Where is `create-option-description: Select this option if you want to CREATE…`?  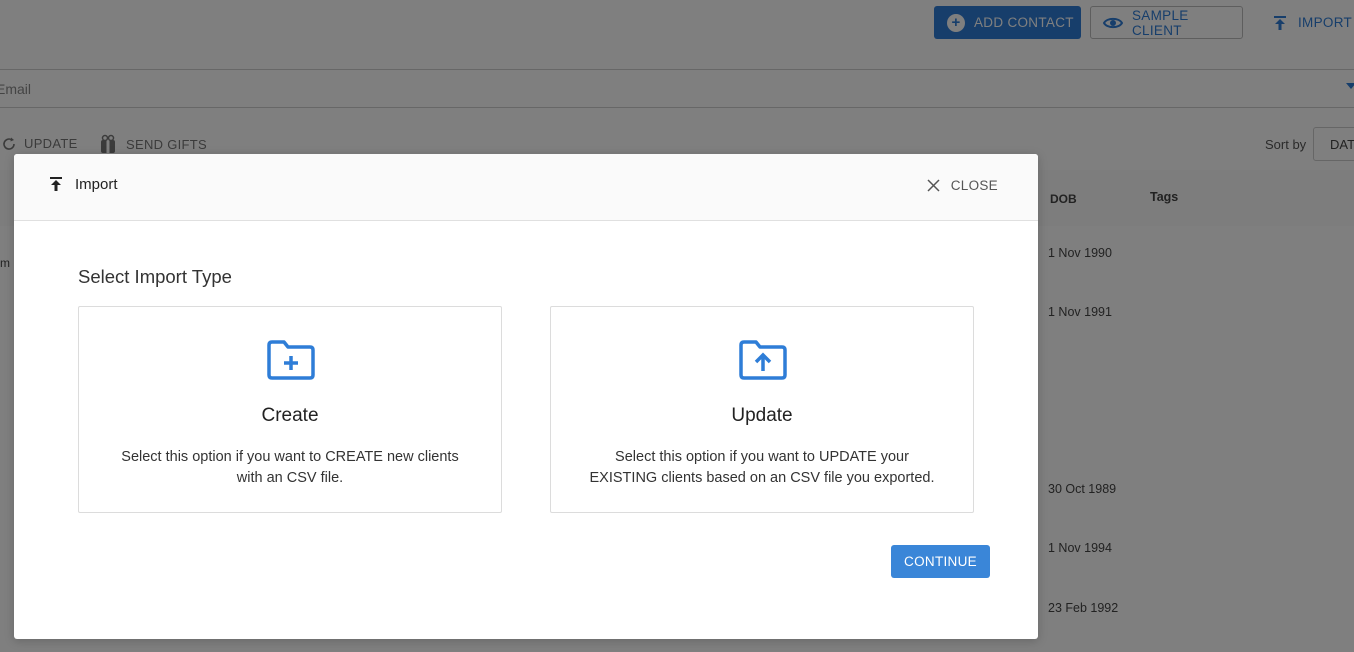
create-option-description: Select this option if you want to CREATE… is located at coordinates (290, 467).